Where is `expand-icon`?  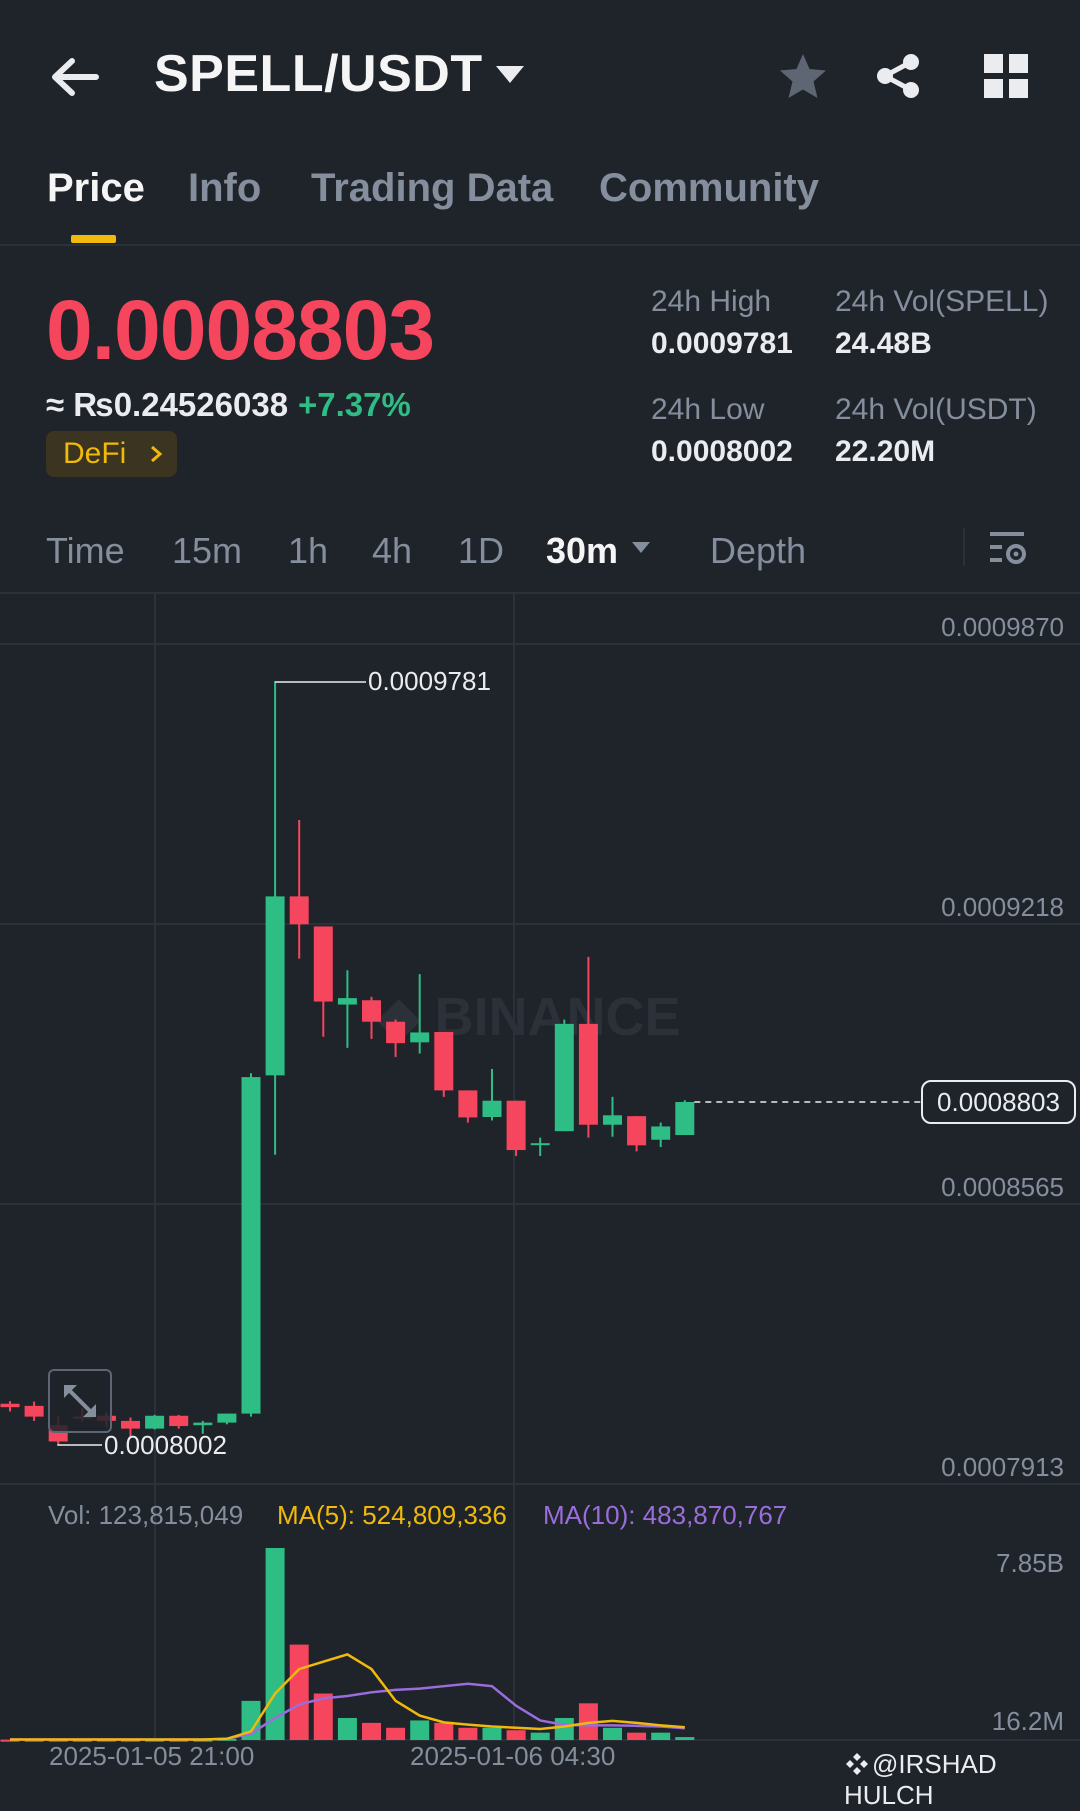
expand-icon is located at coordinates (80, 1401).